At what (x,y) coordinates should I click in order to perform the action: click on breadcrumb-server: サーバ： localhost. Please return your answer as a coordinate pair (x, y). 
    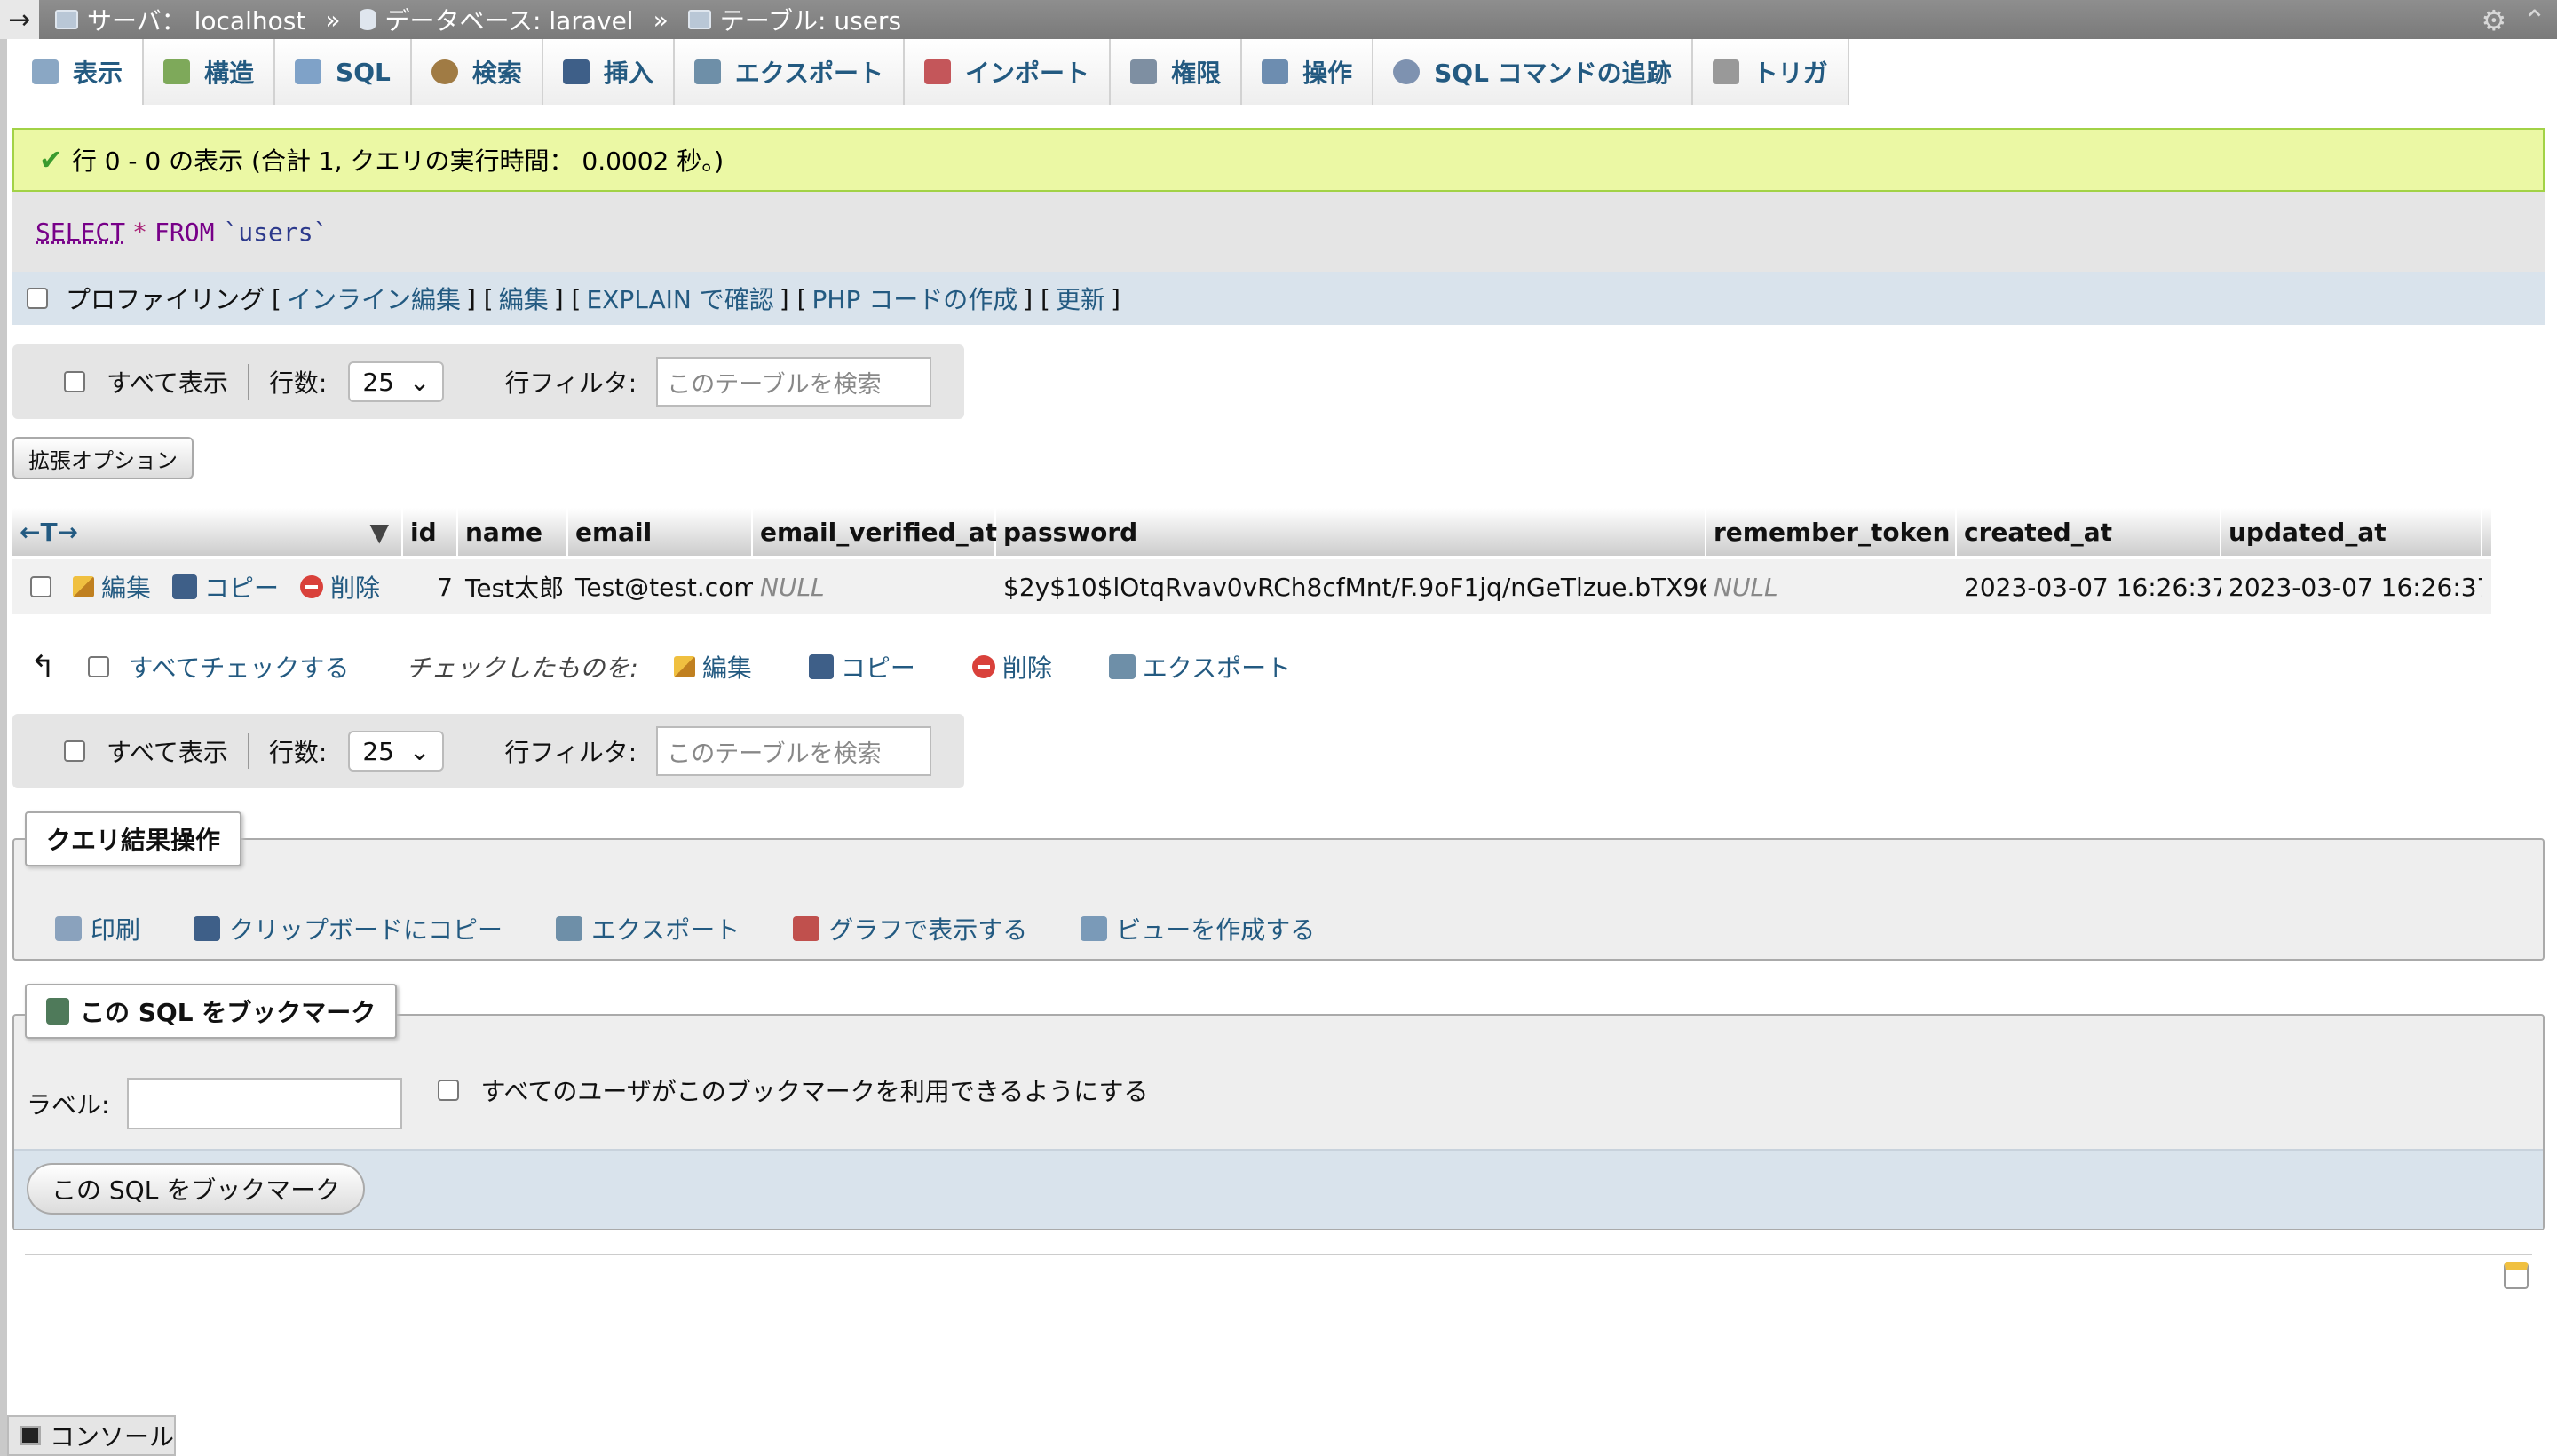
    Looking at the image, I should click on (196, 19).